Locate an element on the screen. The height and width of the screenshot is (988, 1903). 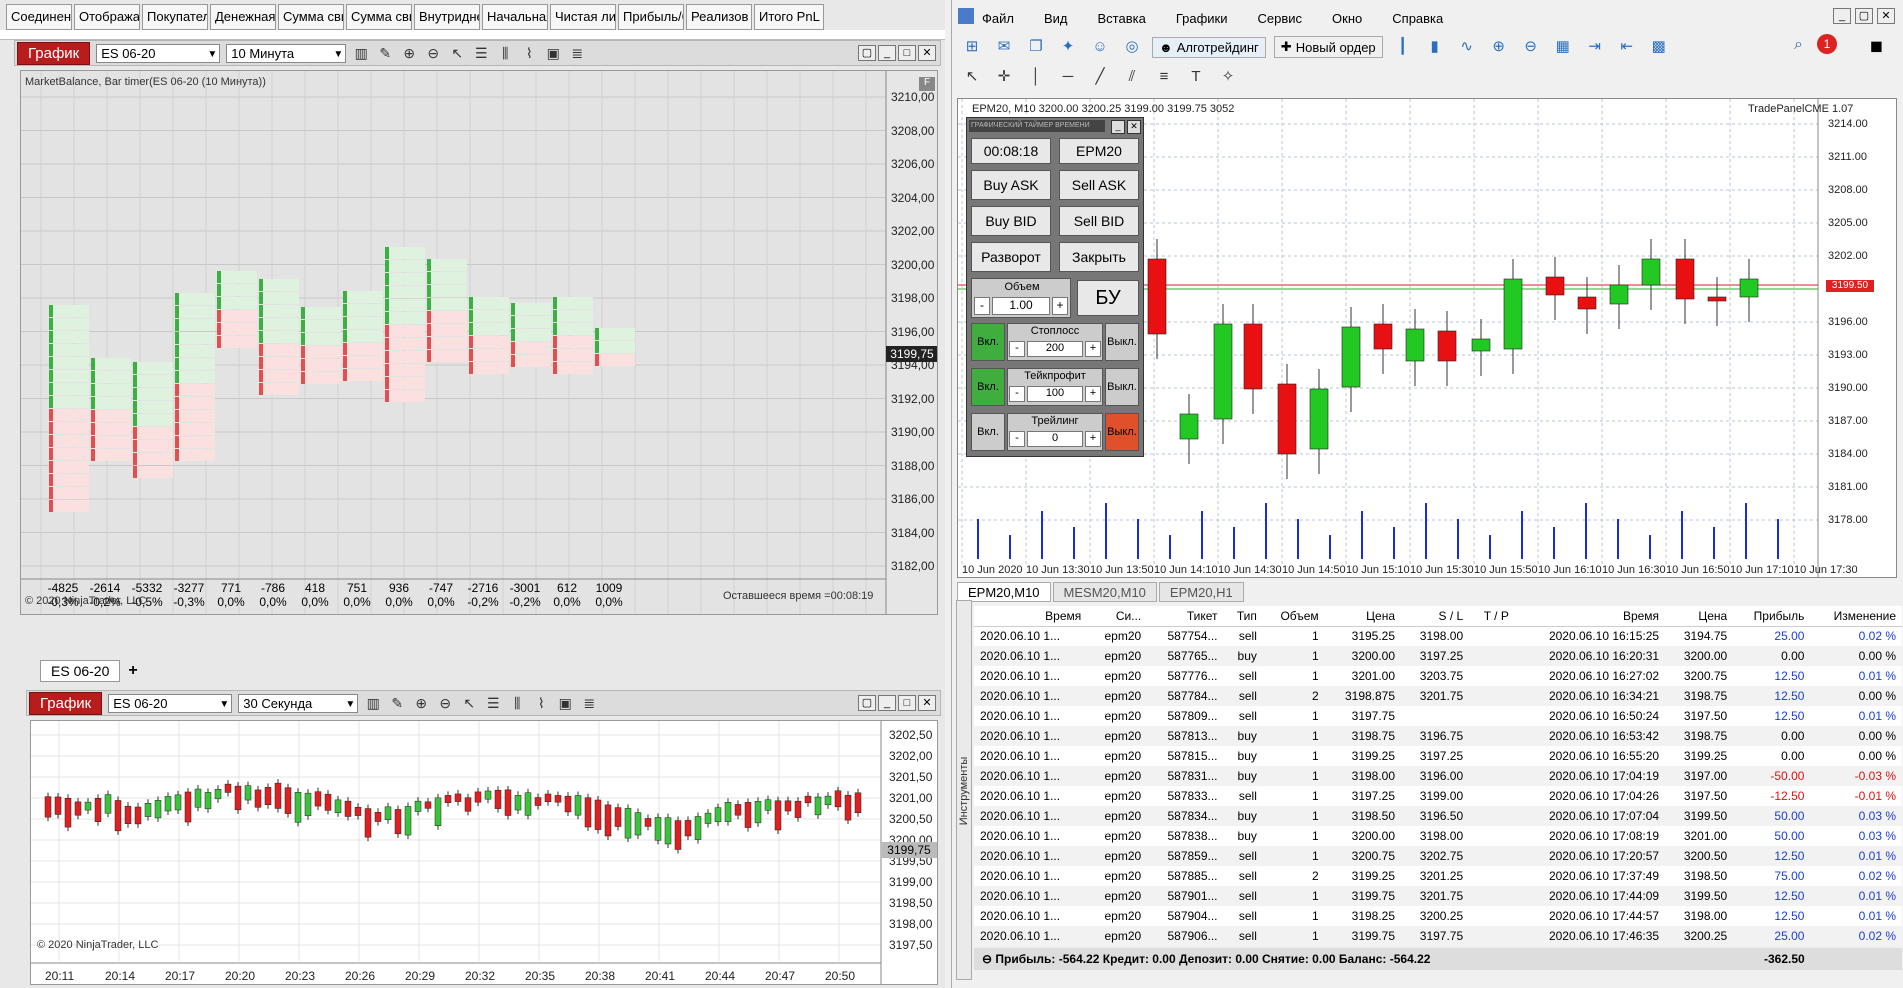
column-header: Объем is located at coordinates (1293, 616).